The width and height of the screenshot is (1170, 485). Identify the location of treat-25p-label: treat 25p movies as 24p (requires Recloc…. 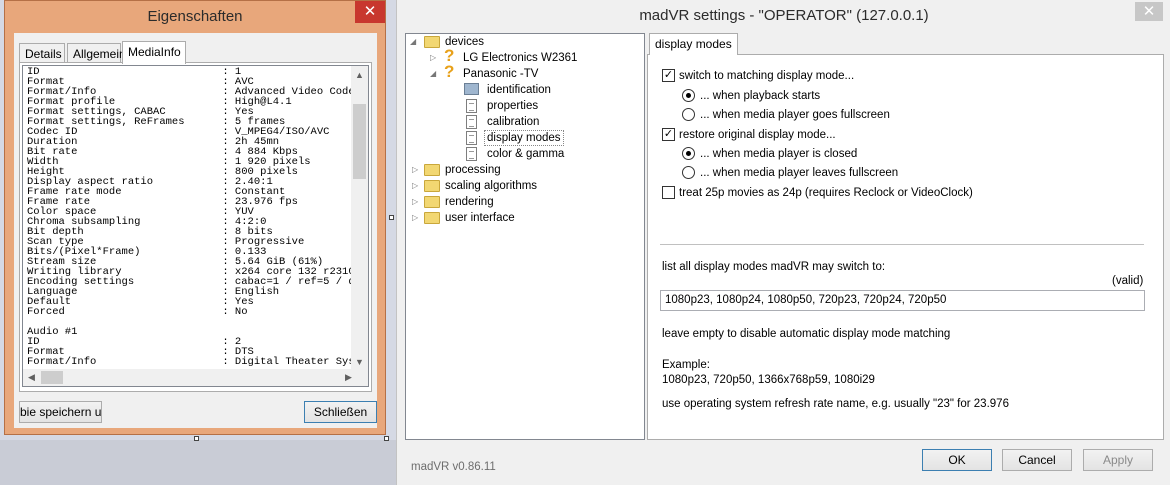
(826, 193).